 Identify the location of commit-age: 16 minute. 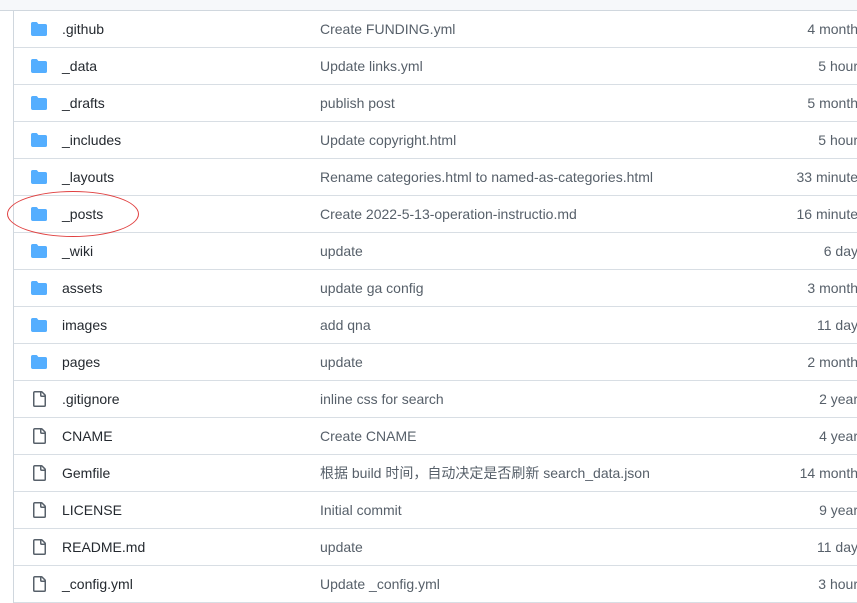
(826, 214).